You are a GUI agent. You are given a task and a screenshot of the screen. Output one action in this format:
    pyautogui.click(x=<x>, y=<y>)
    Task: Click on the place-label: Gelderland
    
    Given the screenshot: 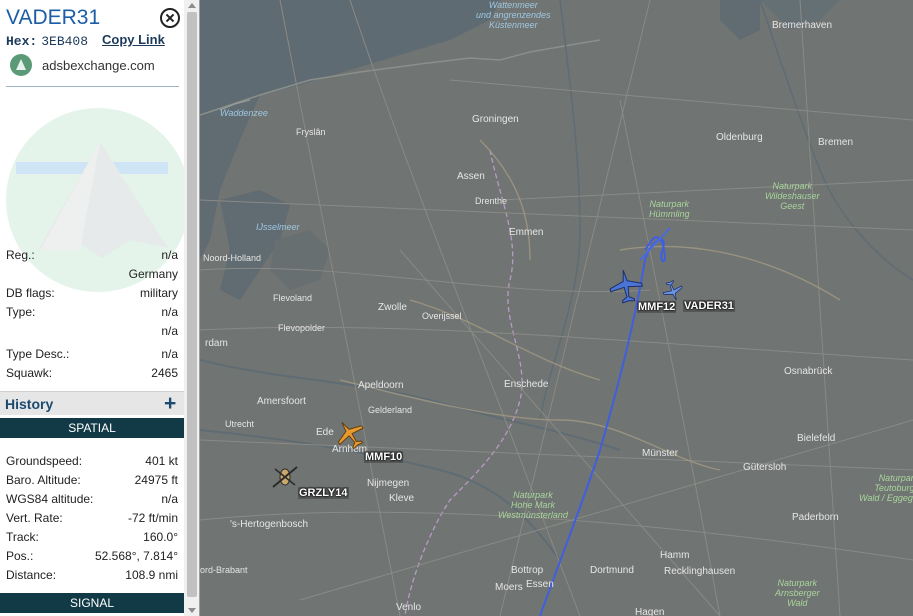 What is the action you would take?
    pyautogui.click(x=390, y=410)
    